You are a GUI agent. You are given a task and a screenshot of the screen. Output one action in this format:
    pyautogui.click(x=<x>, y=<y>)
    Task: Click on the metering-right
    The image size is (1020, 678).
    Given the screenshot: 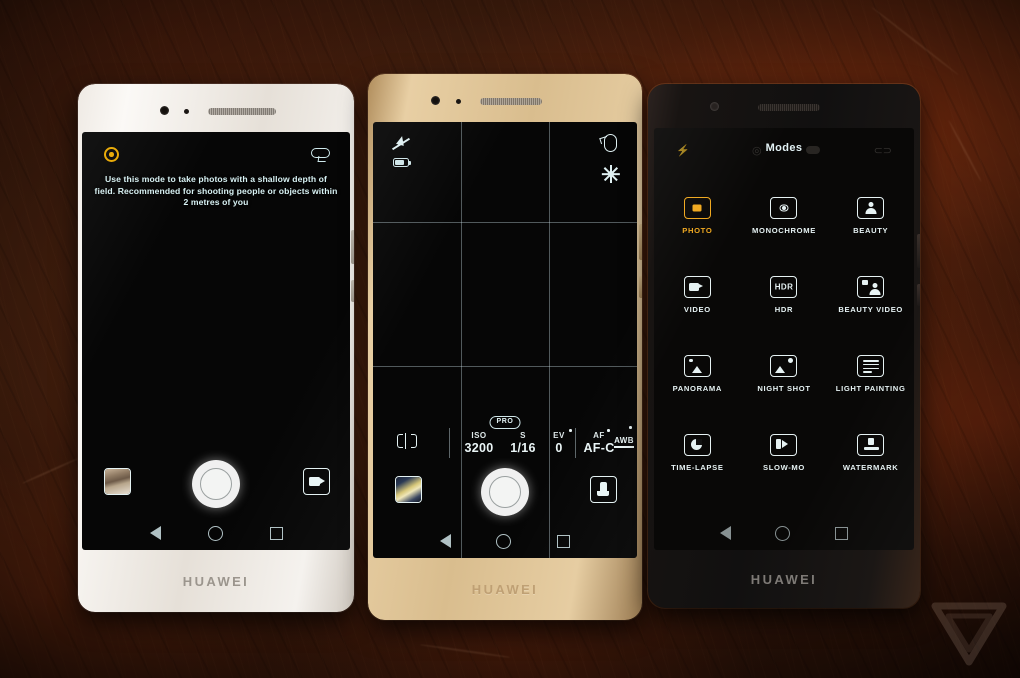 What is the action you would take?
    pyautogui.click(x=414, y=441)
    